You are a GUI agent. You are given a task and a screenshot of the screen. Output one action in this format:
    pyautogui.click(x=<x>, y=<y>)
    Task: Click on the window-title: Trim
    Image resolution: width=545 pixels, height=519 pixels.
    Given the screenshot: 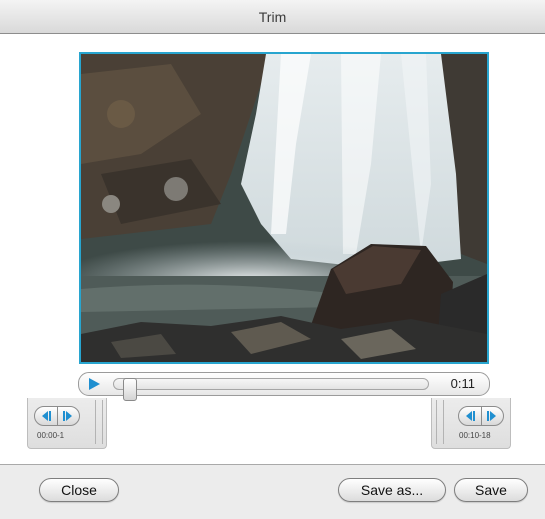 What is the action you would take?
    pyautogui.click(x=272, y=16)
    